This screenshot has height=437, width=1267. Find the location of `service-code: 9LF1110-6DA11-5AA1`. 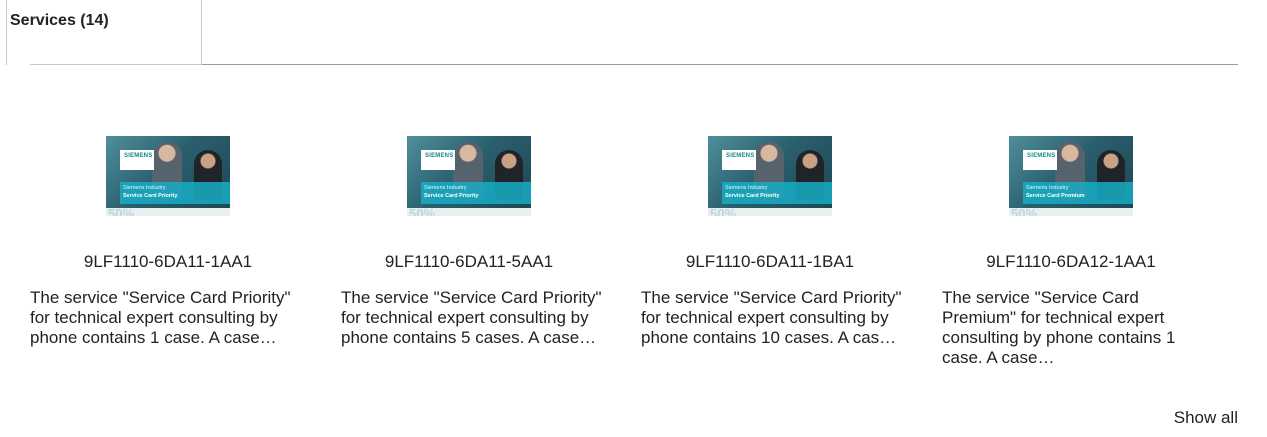

service-code: 9LF1110-6DA11-5AA1 is located at coordinates (469, 262).